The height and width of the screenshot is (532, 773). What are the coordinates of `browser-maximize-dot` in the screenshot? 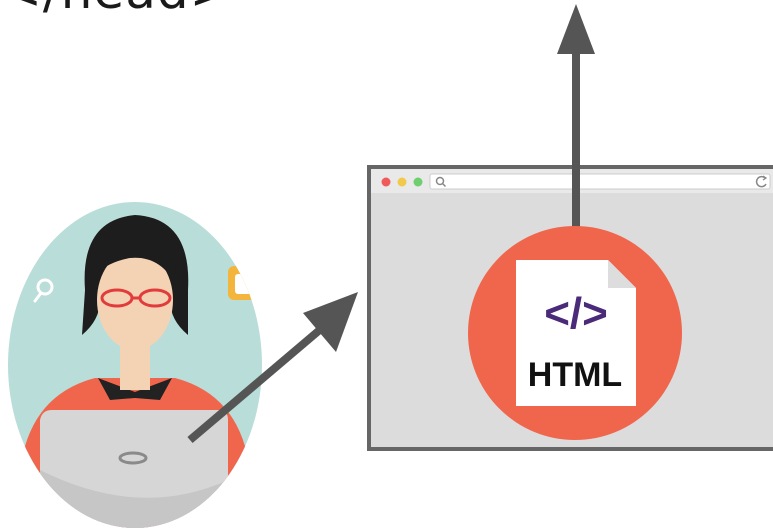 It's located at (418, 182).